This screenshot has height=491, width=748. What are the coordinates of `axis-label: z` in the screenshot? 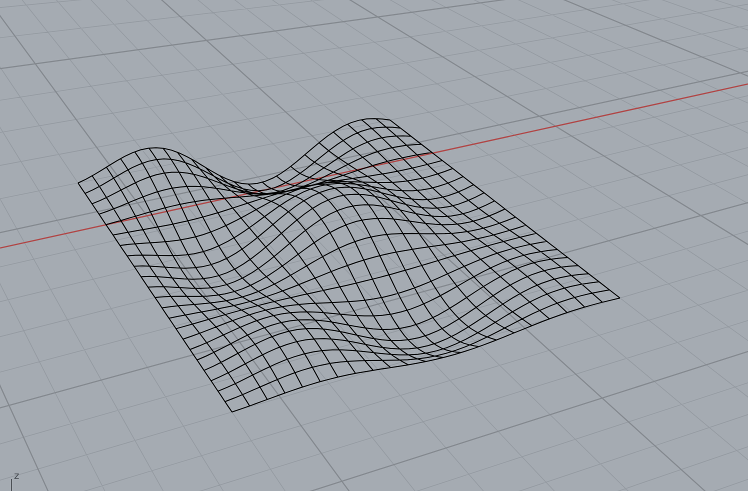 It's located at (17, 477).